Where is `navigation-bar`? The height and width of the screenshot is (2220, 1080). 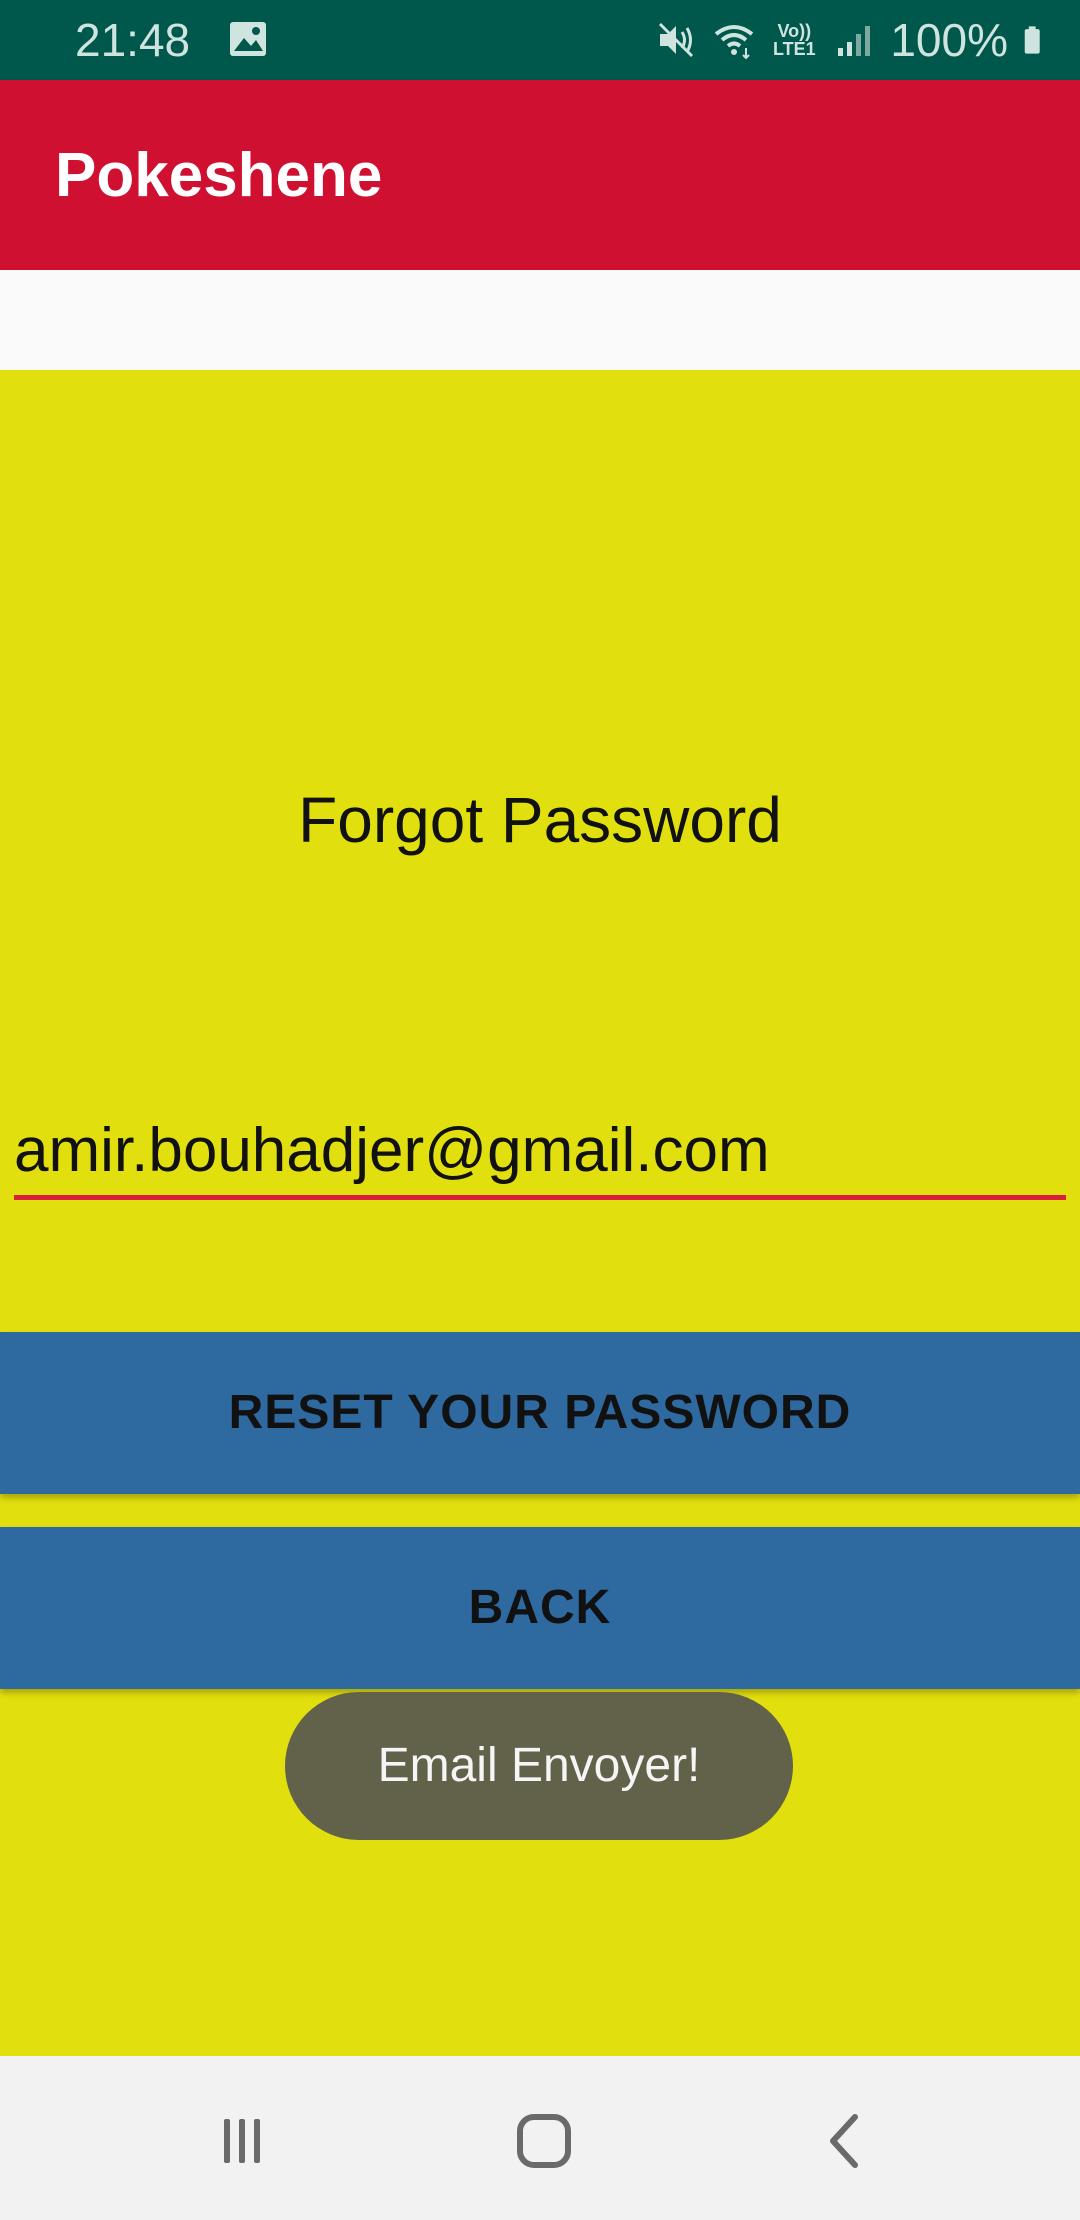
navigation-bar is located at coordinates (540, 2138).